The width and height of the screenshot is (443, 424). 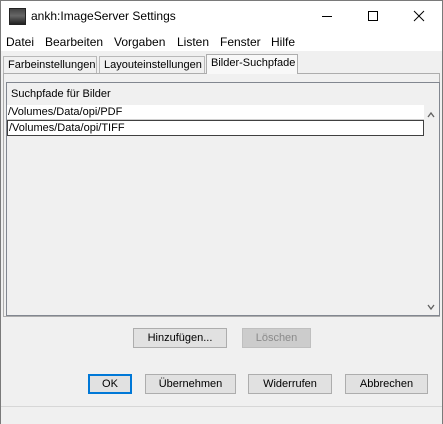 What do you see at coordinates (283, 42) in the screenshot?
I see `menu-hilfe: Hilfe` at bounding box center [283, 42].